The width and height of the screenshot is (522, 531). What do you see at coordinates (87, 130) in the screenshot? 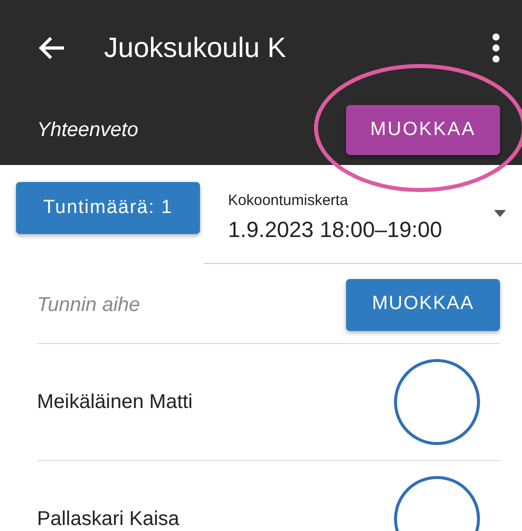
I see `summary-label: Yhteenveto` at bounding box center [87, 130].